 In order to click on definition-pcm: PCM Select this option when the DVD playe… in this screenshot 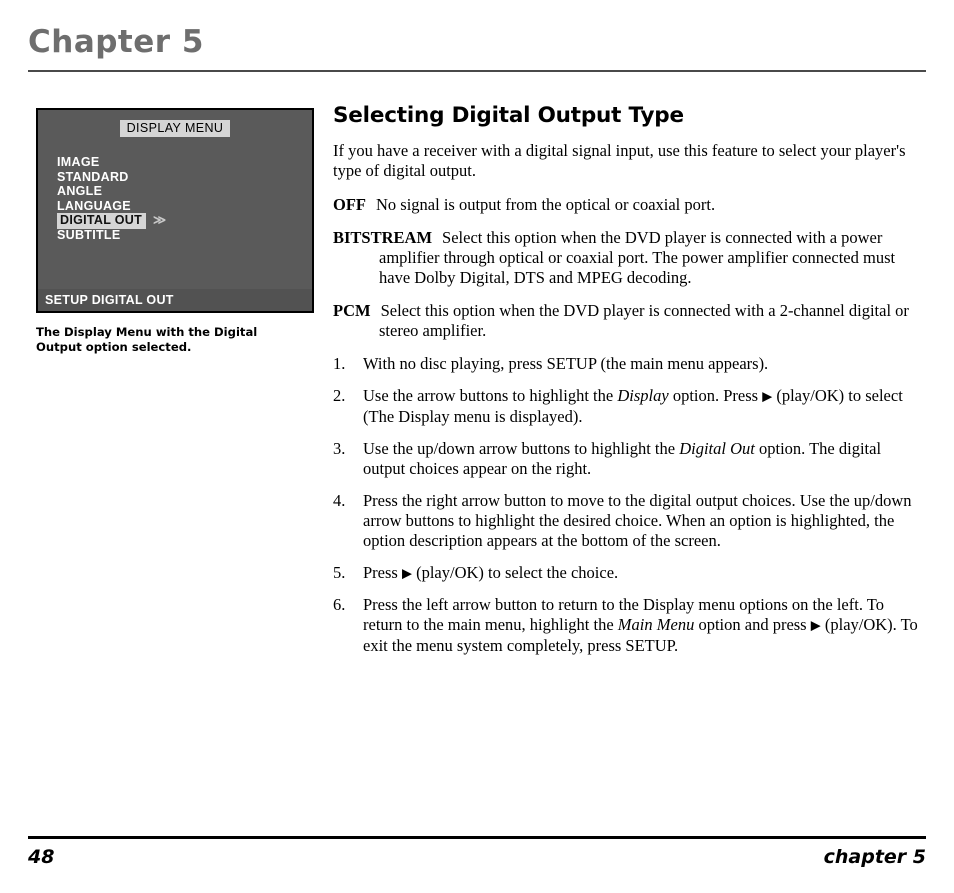, I will do `click(629, 321)`.